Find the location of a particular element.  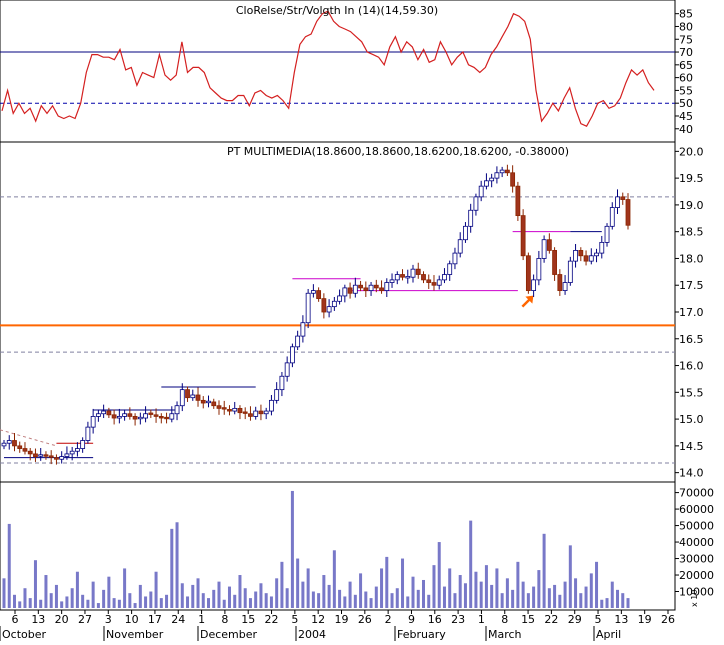

x-day-label: 26 is located at coordinates (365, 619).